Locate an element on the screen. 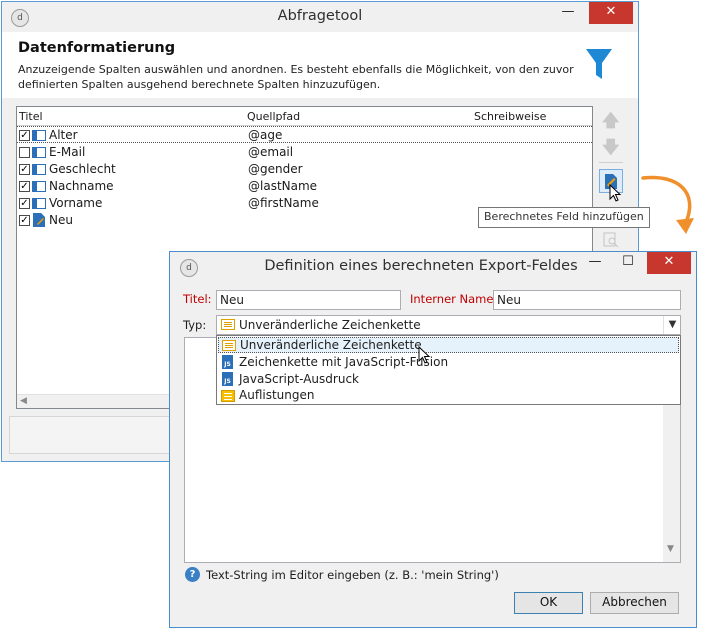 The image size is (713, 644). titel-label: Titel: is located at coordinates (197, 299).